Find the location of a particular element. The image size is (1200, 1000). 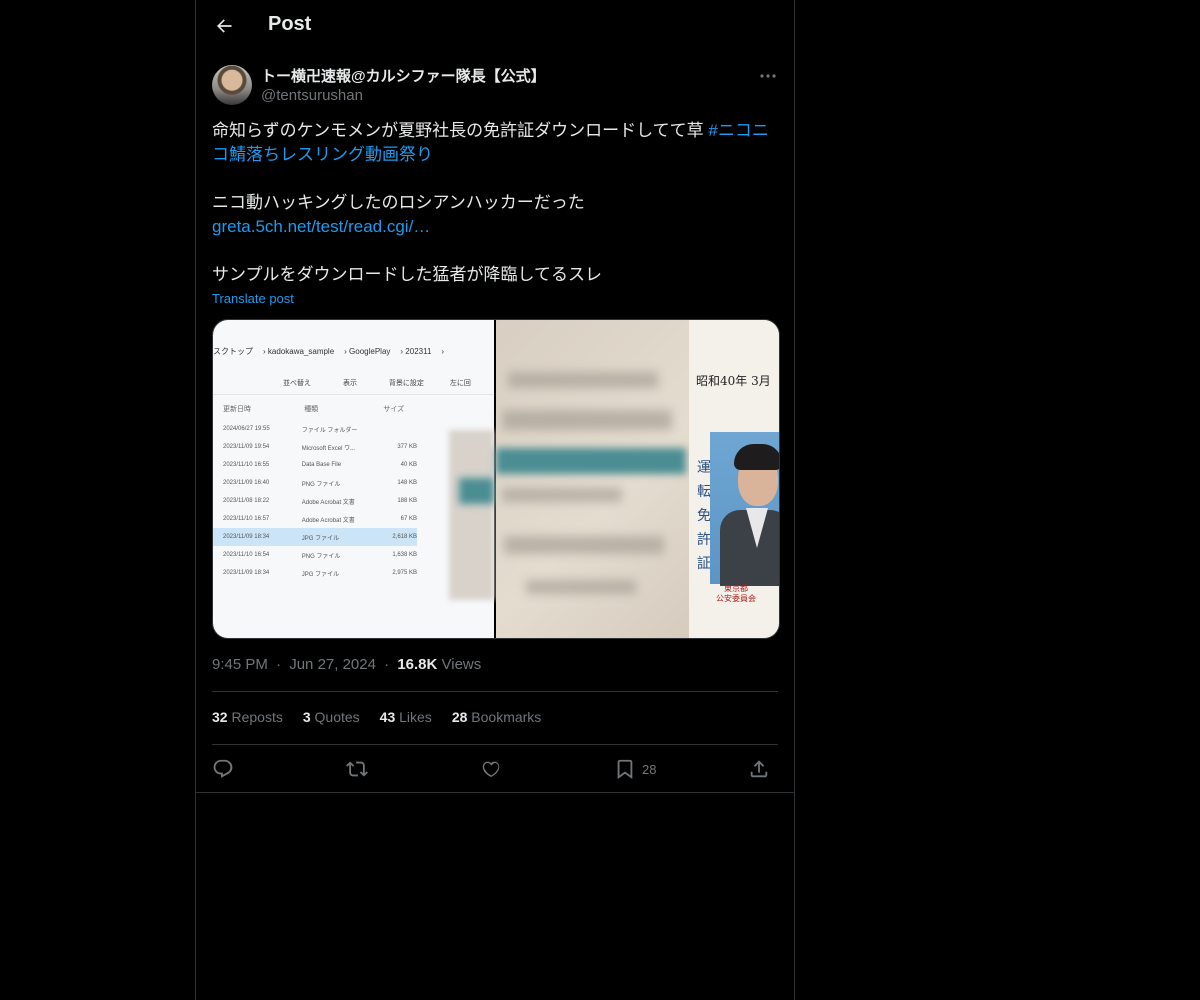

license-authority: 東京都 公安委員会 is located at coordinates (736, 593).